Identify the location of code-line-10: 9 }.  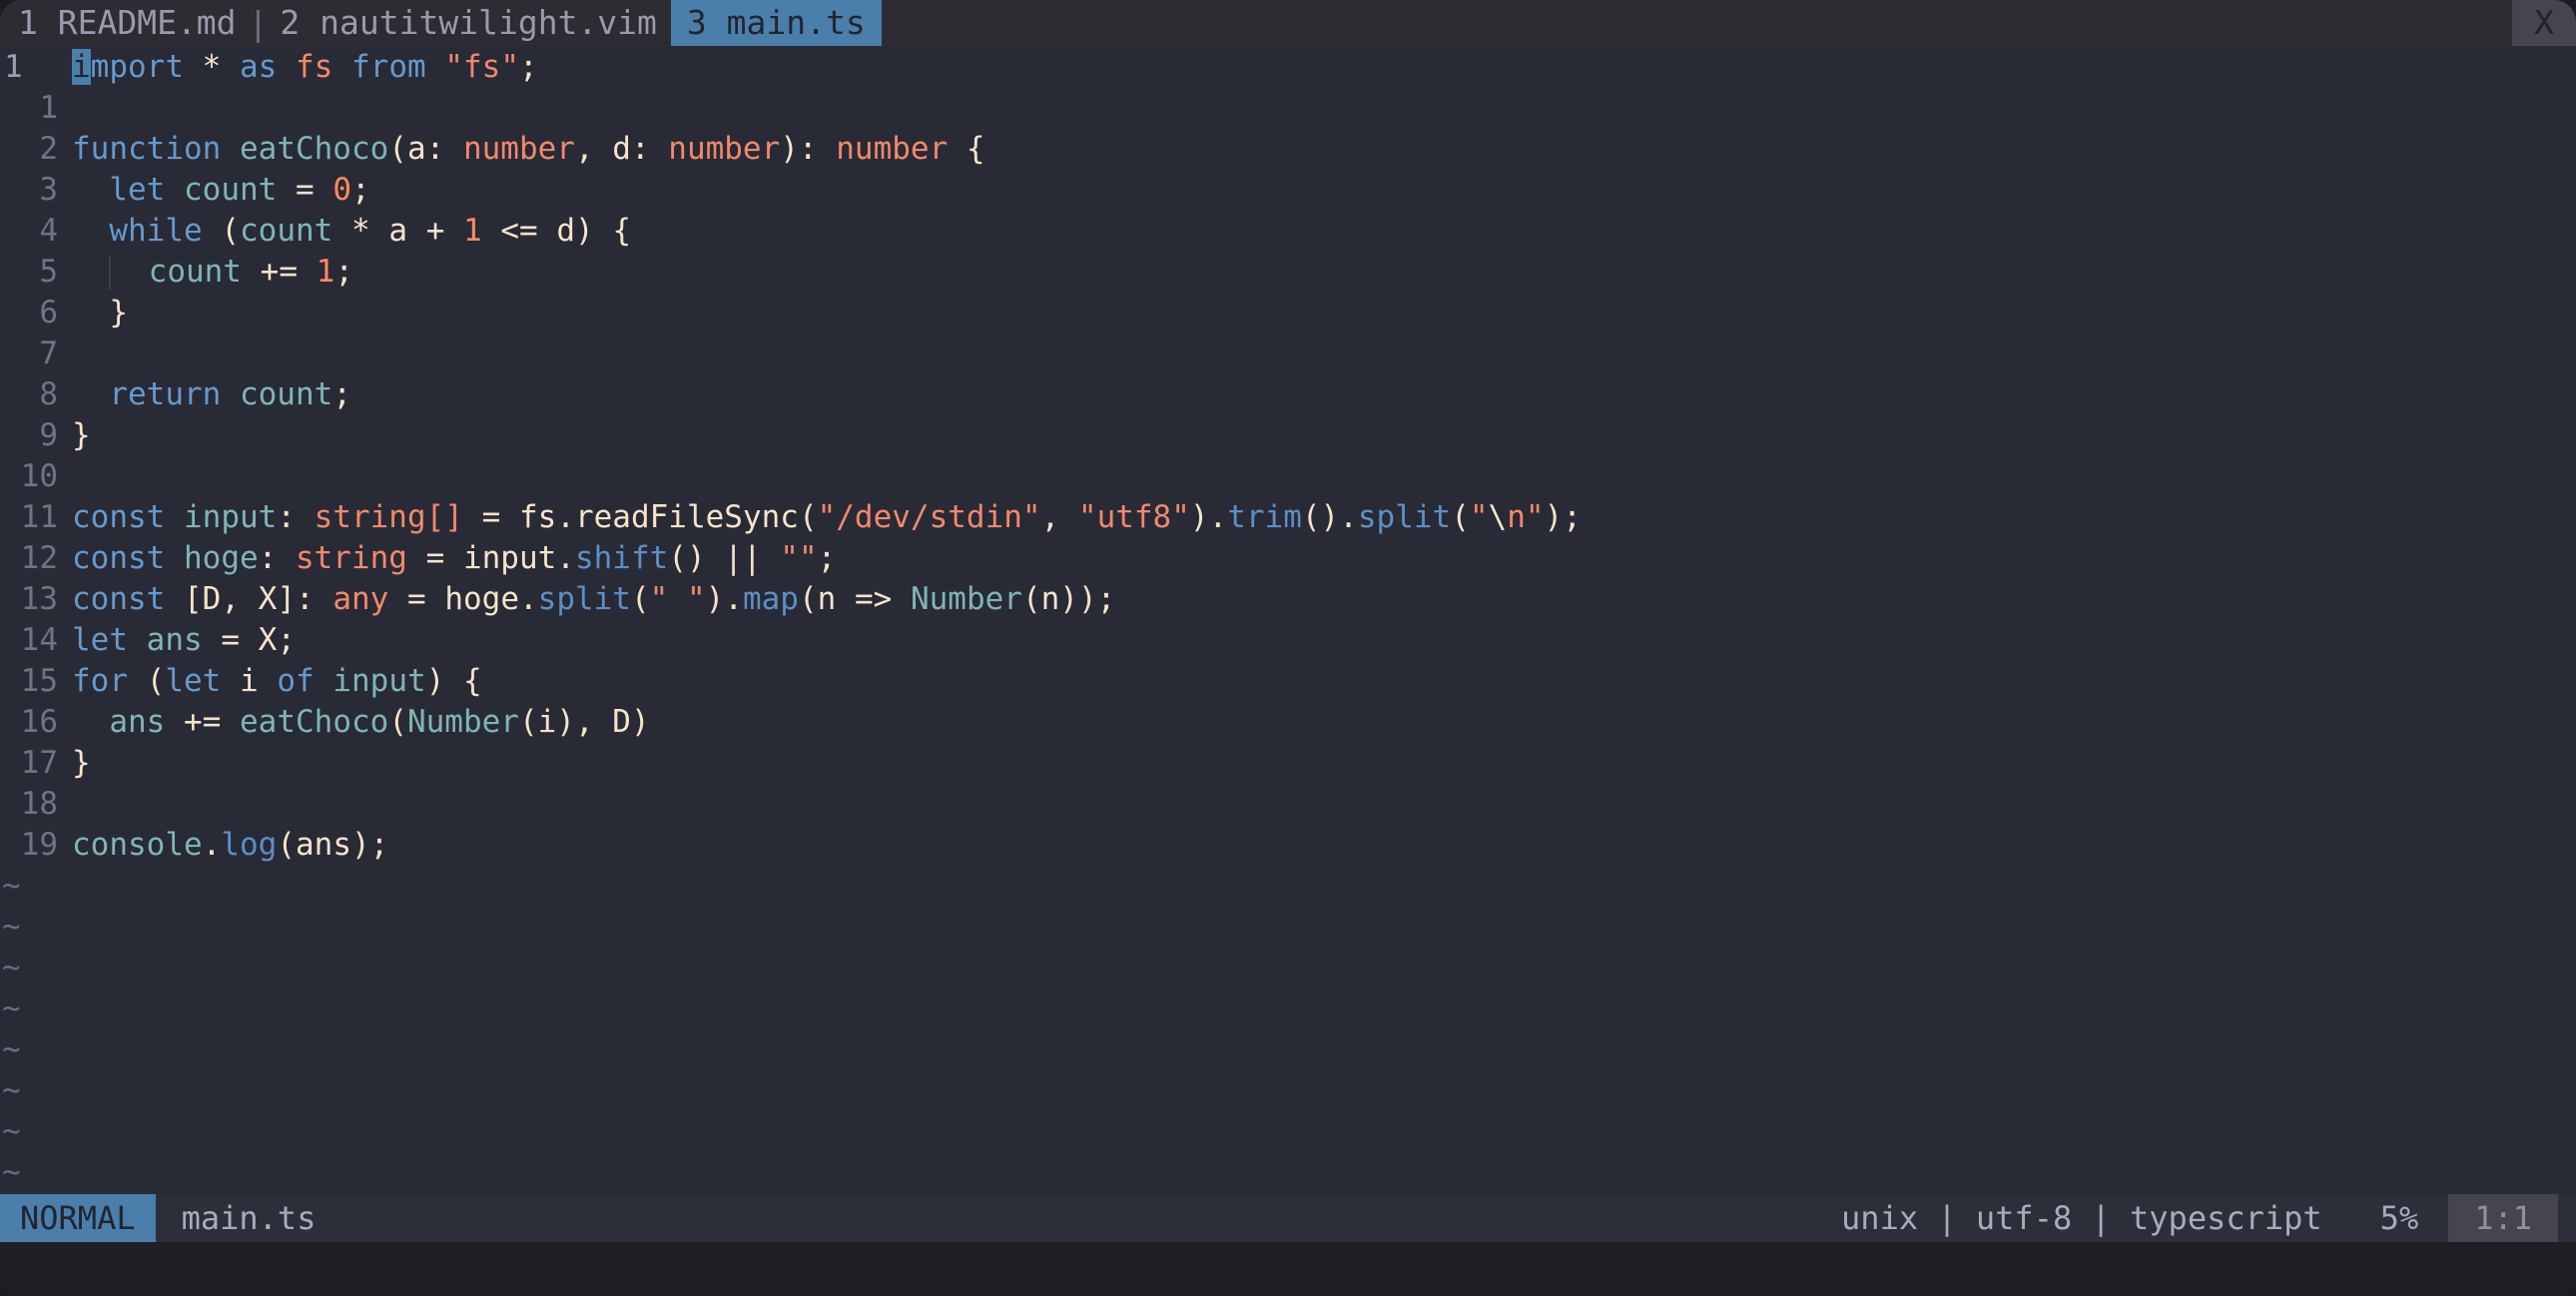
(1288, 434).